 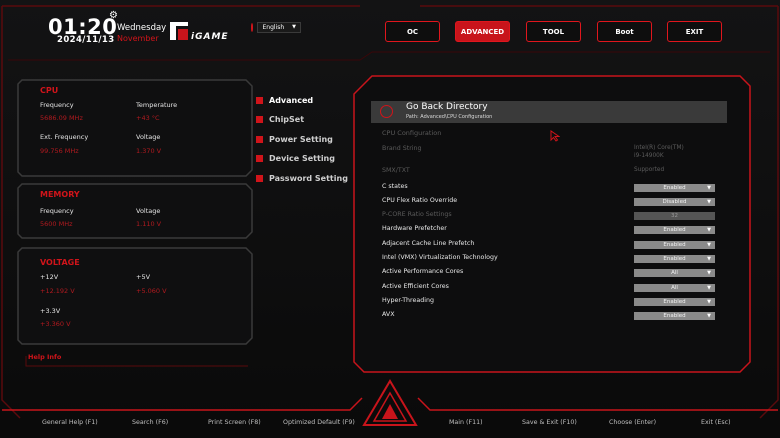 I want to click on hotkey-print-screen: Print Screen (F8), so click(x=234, y=422).